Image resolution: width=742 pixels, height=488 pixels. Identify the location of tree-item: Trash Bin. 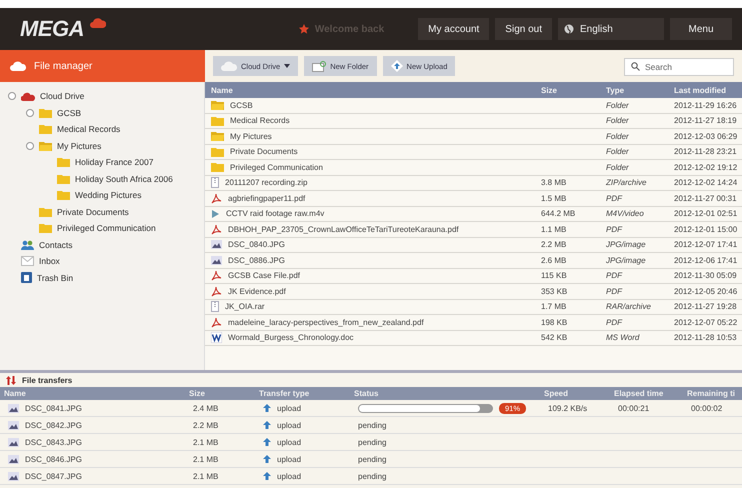
(55, 277).